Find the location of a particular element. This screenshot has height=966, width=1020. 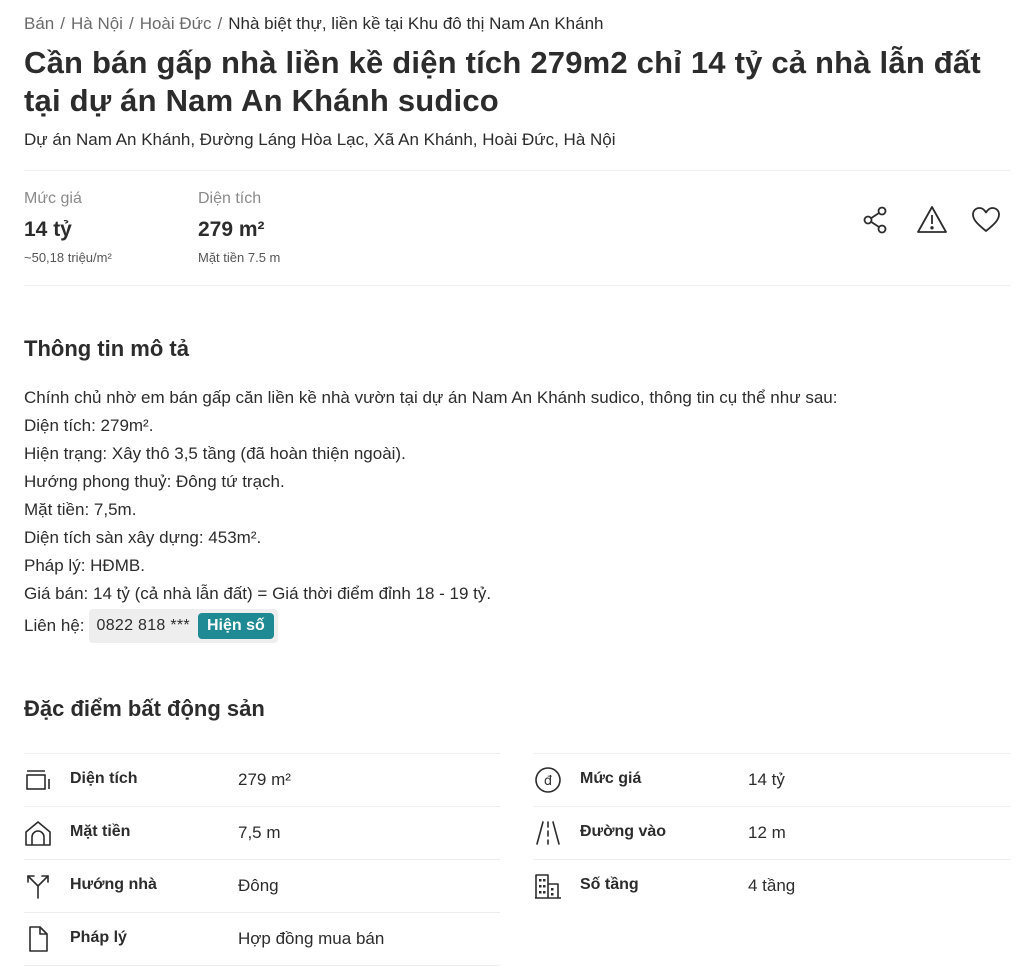

area-label: Diện tích is located at coordinates (230, 198).